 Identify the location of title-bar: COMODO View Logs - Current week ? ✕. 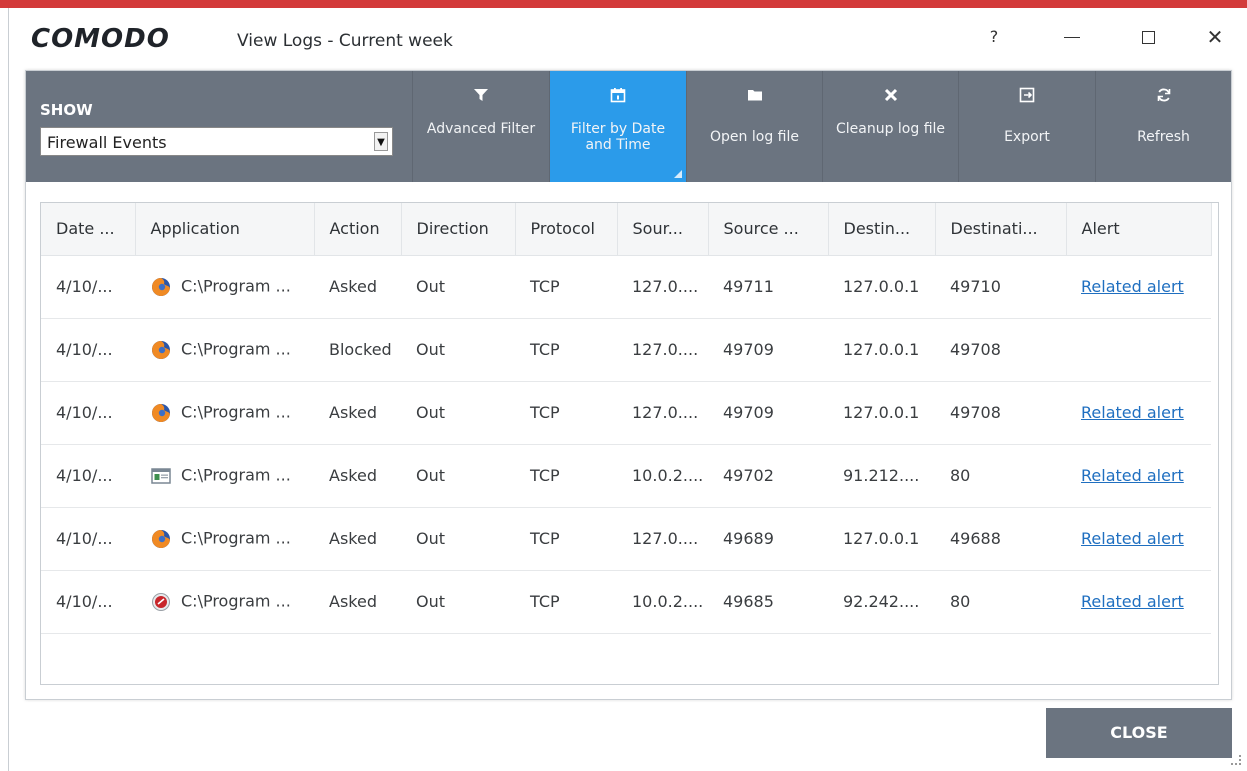
(628, 39).